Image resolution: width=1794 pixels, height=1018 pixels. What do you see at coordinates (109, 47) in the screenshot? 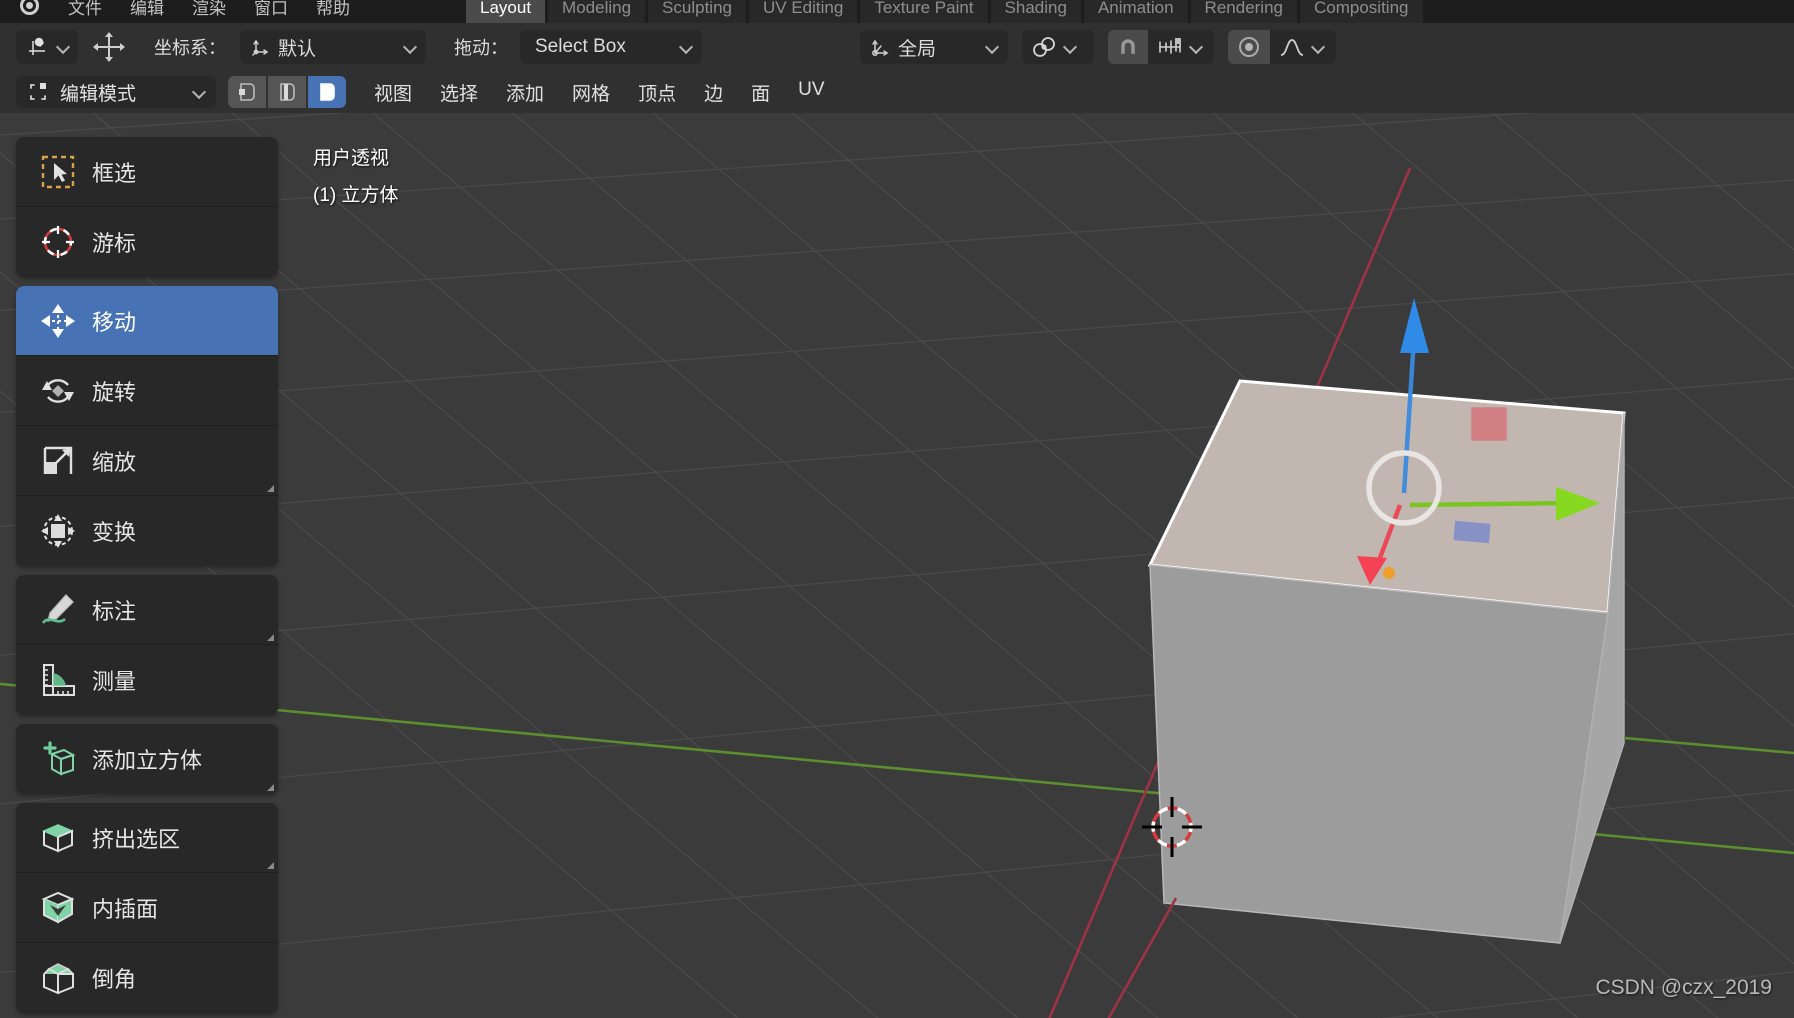
I see `transform-gizmo-icon` at bounding box center [109, 47].